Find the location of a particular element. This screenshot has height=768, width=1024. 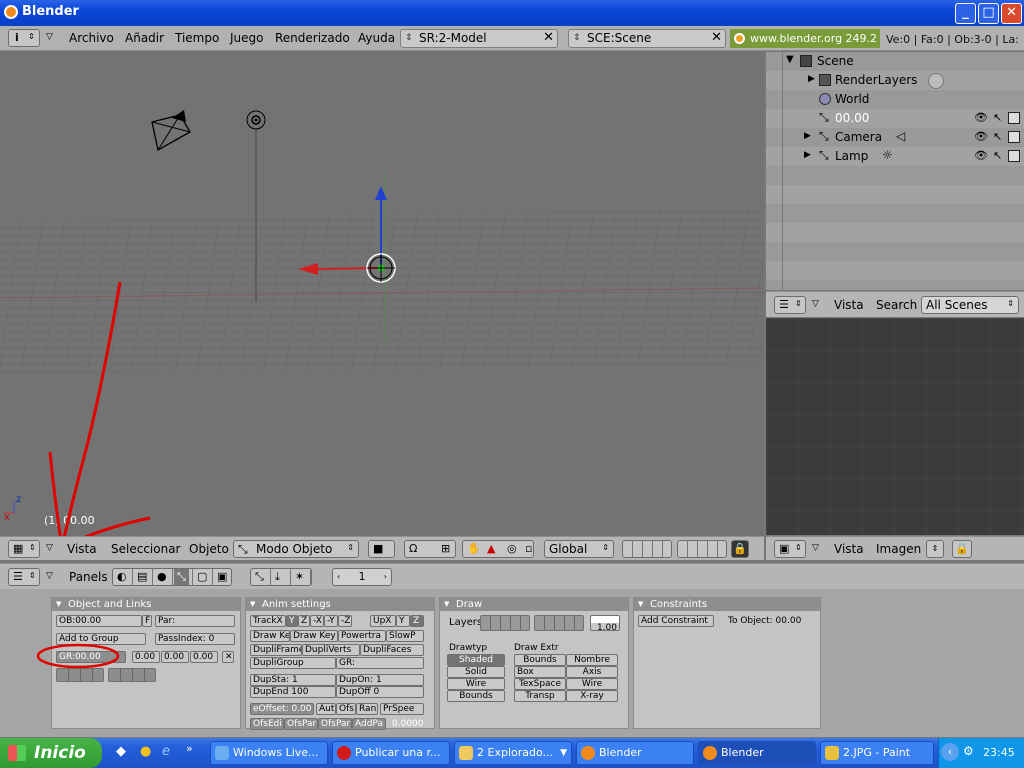

prspeed-toggle: PrSpee is located at coordinates (402, 709).